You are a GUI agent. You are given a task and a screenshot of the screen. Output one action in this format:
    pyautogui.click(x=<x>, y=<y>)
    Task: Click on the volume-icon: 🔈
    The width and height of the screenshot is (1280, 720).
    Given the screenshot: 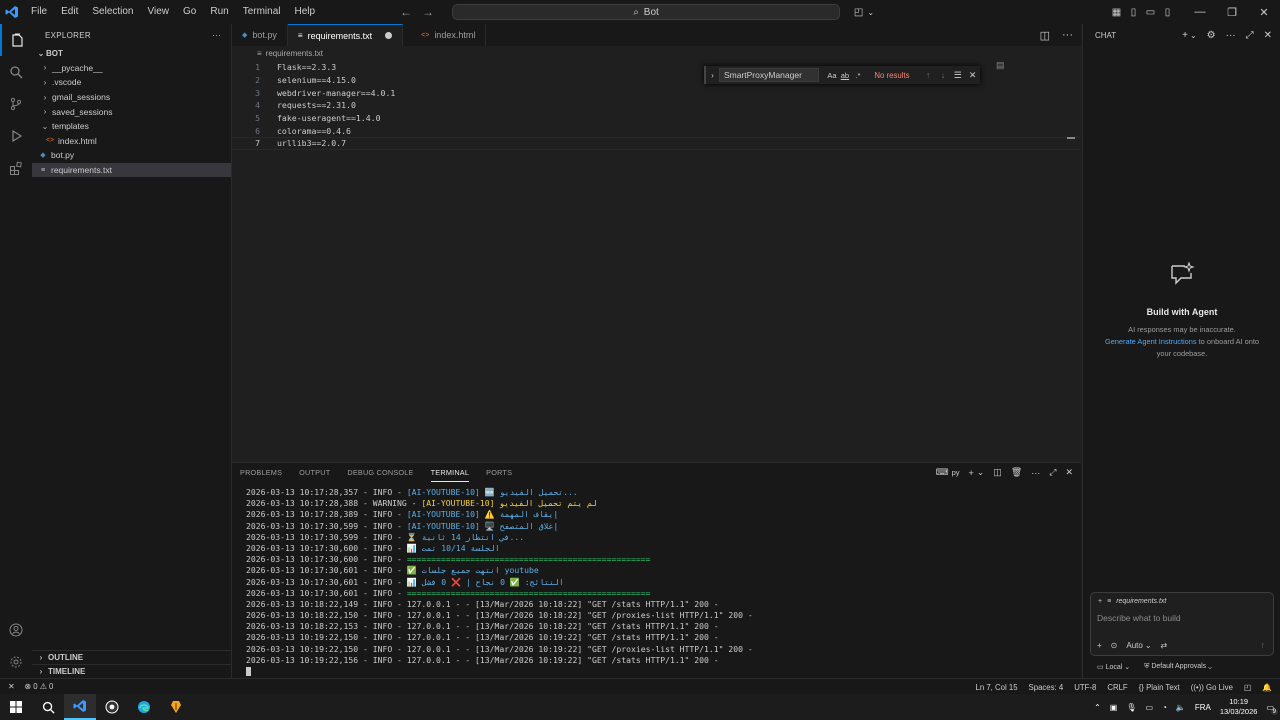 What is the action you would take?
    pyautogui.click(x=1181, y=707)
    